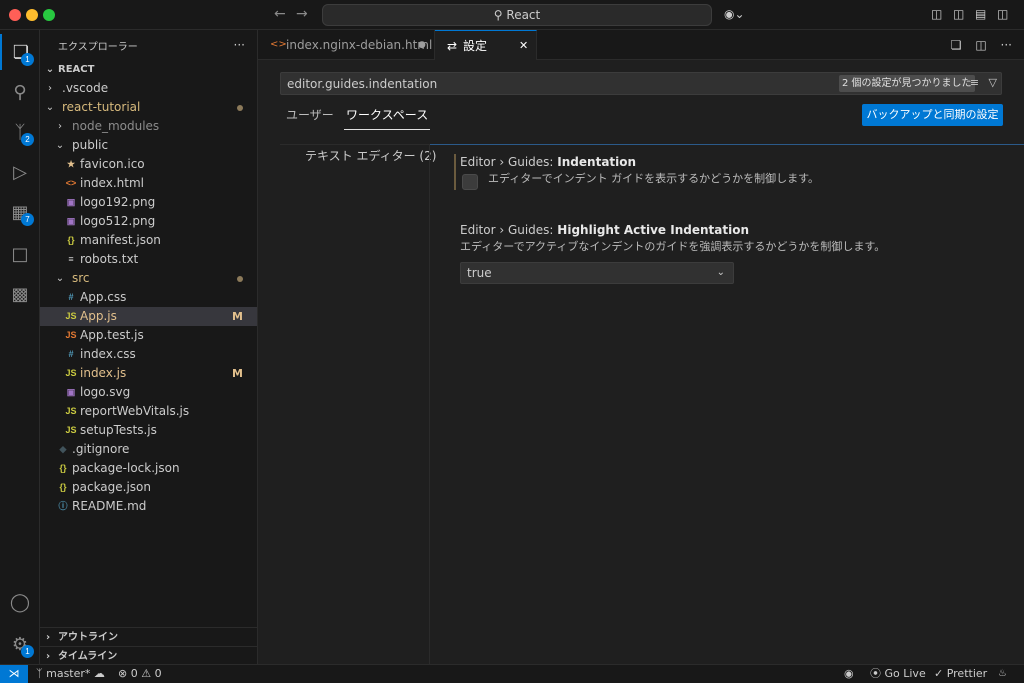 This screenshot has width=1024, height=683. What do you see at coordinates (470, 182) in the screenshot?
I see `indentation-checkbox` at bounding box center [470, 182].